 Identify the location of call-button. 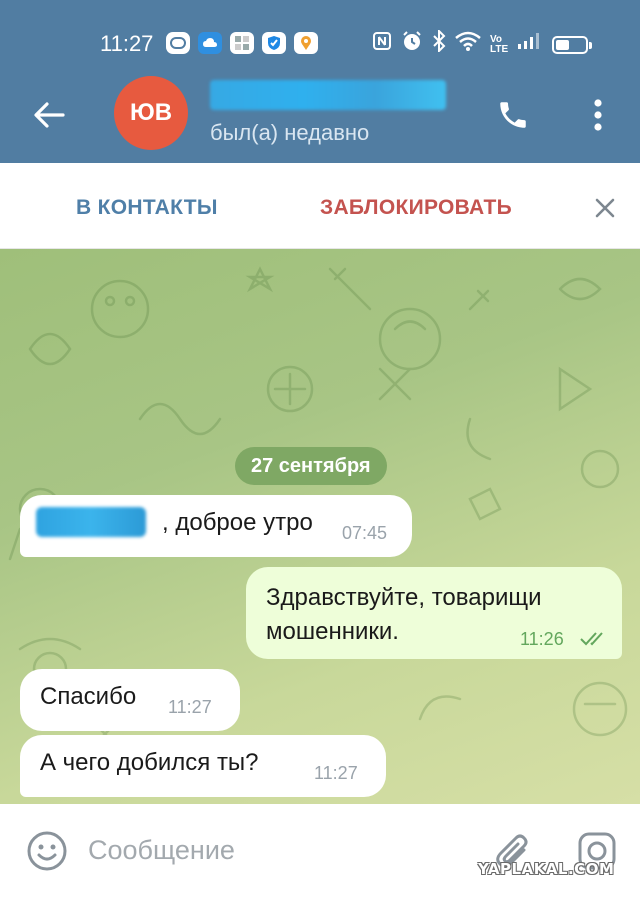
(513, 115).